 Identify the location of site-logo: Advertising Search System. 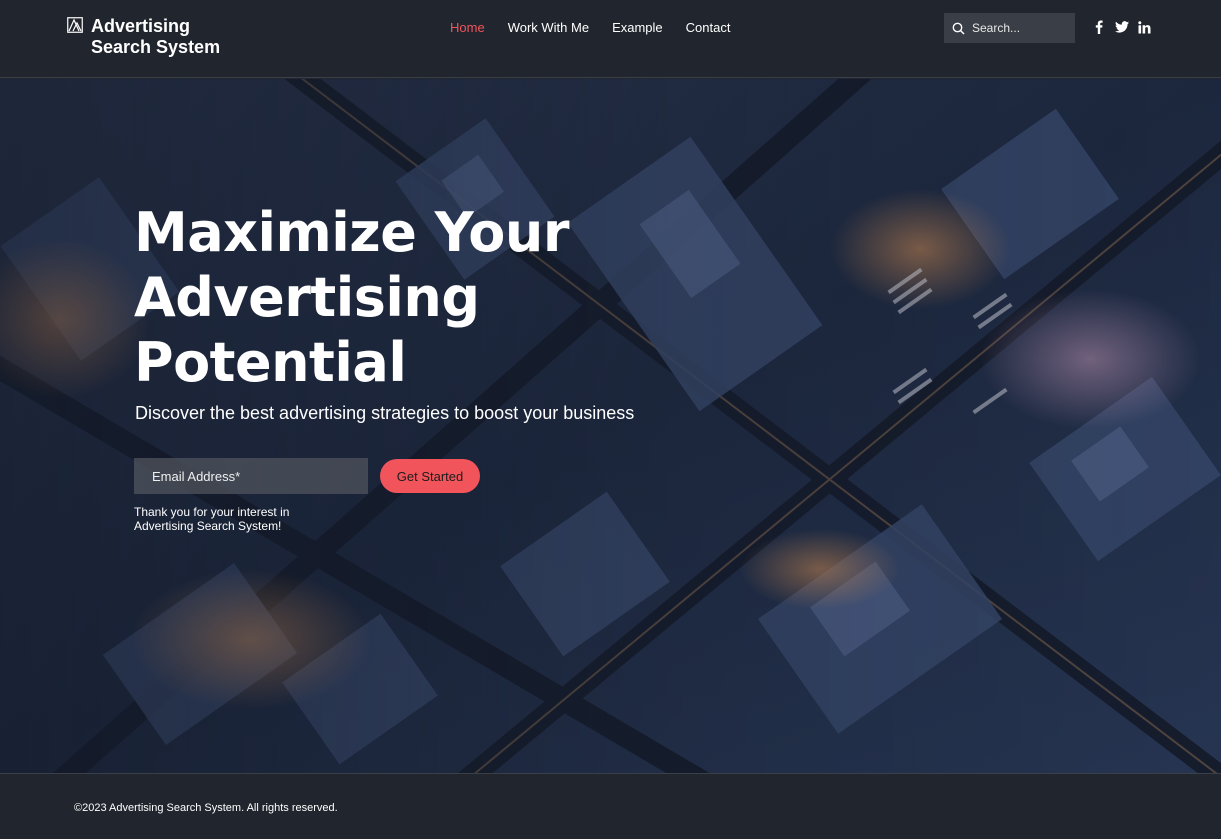
(143, 37).